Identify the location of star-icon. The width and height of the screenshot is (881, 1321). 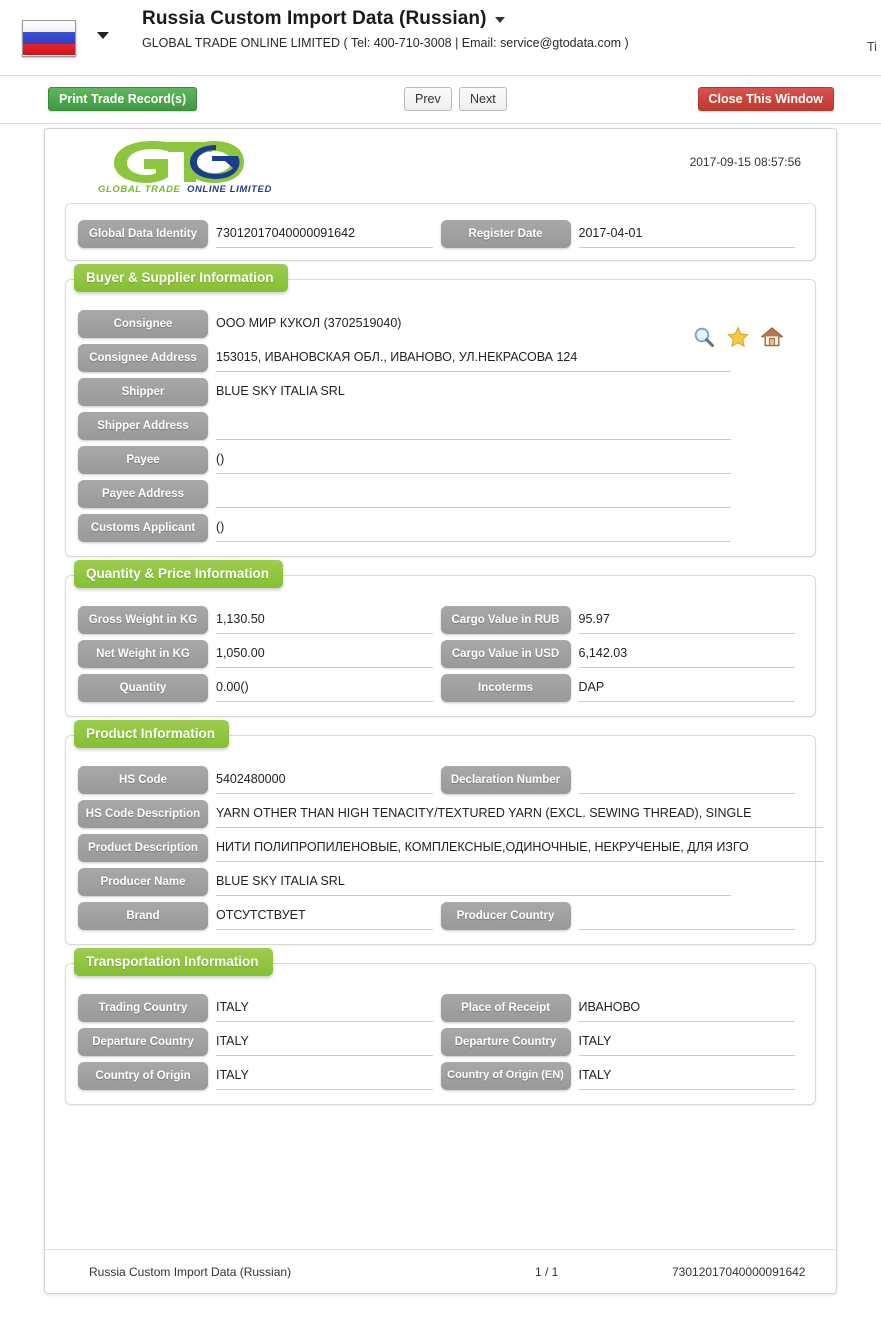
(738, 337).